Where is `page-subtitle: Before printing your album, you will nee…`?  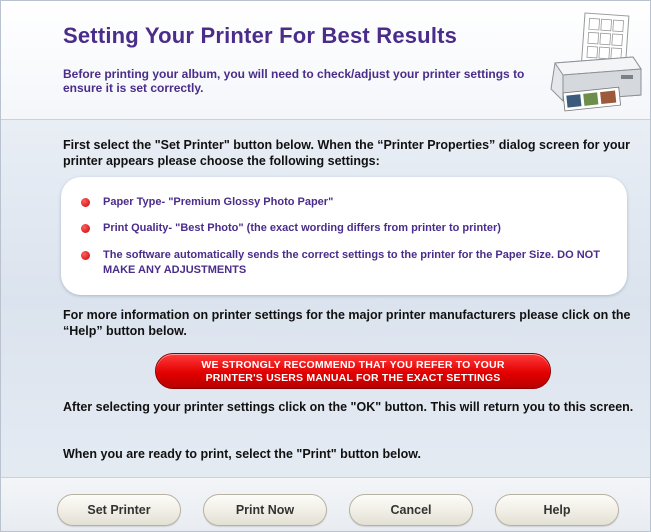
page-subtitle: Before printing your album, you will nee… is located at coordinates (294, 81).